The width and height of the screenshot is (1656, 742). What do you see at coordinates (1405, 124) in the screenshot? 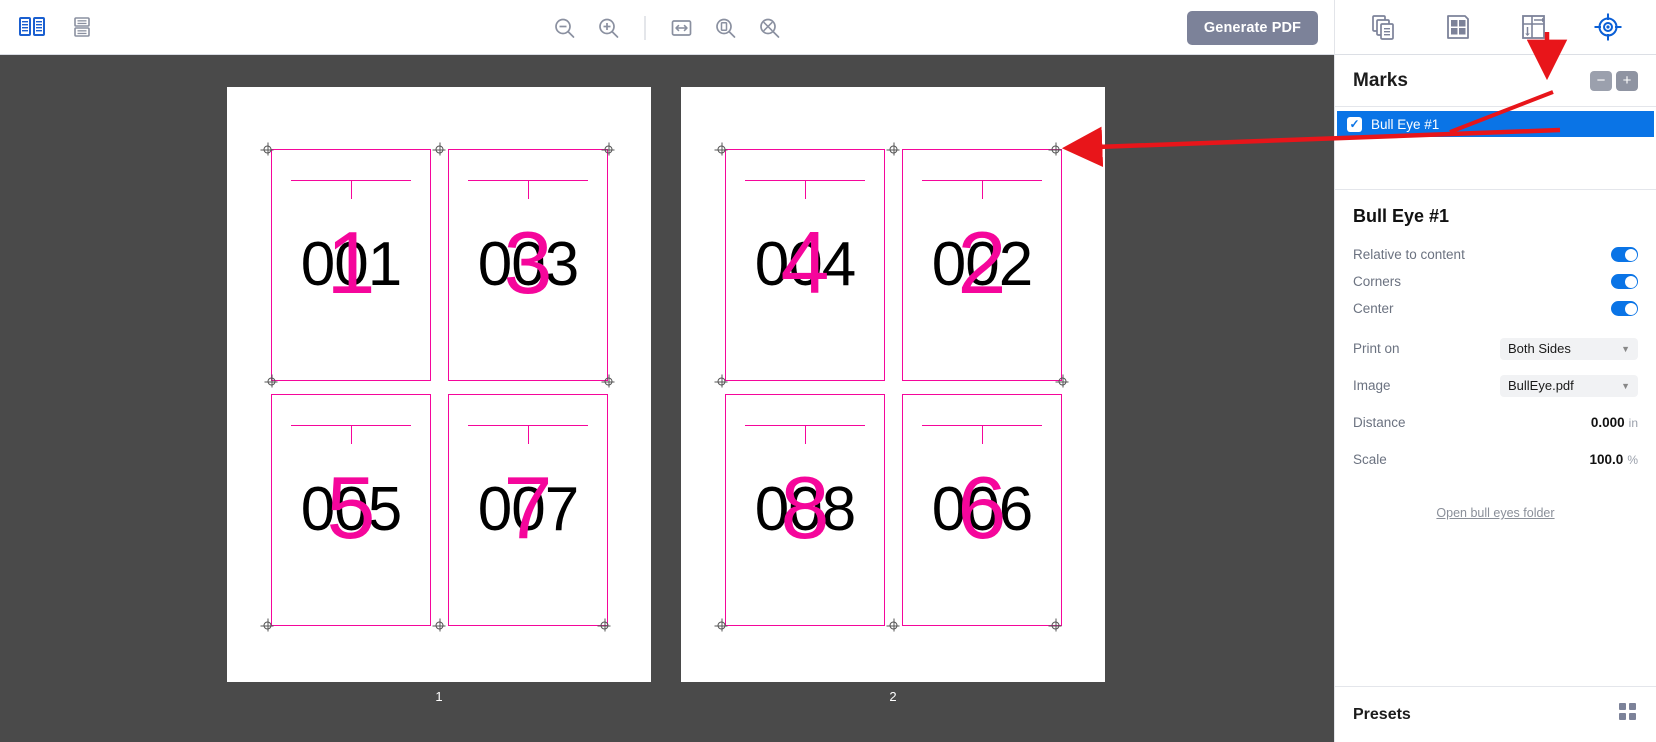
I see `mark-label: Bull Eye #1` at bounding box center [1405, 124].